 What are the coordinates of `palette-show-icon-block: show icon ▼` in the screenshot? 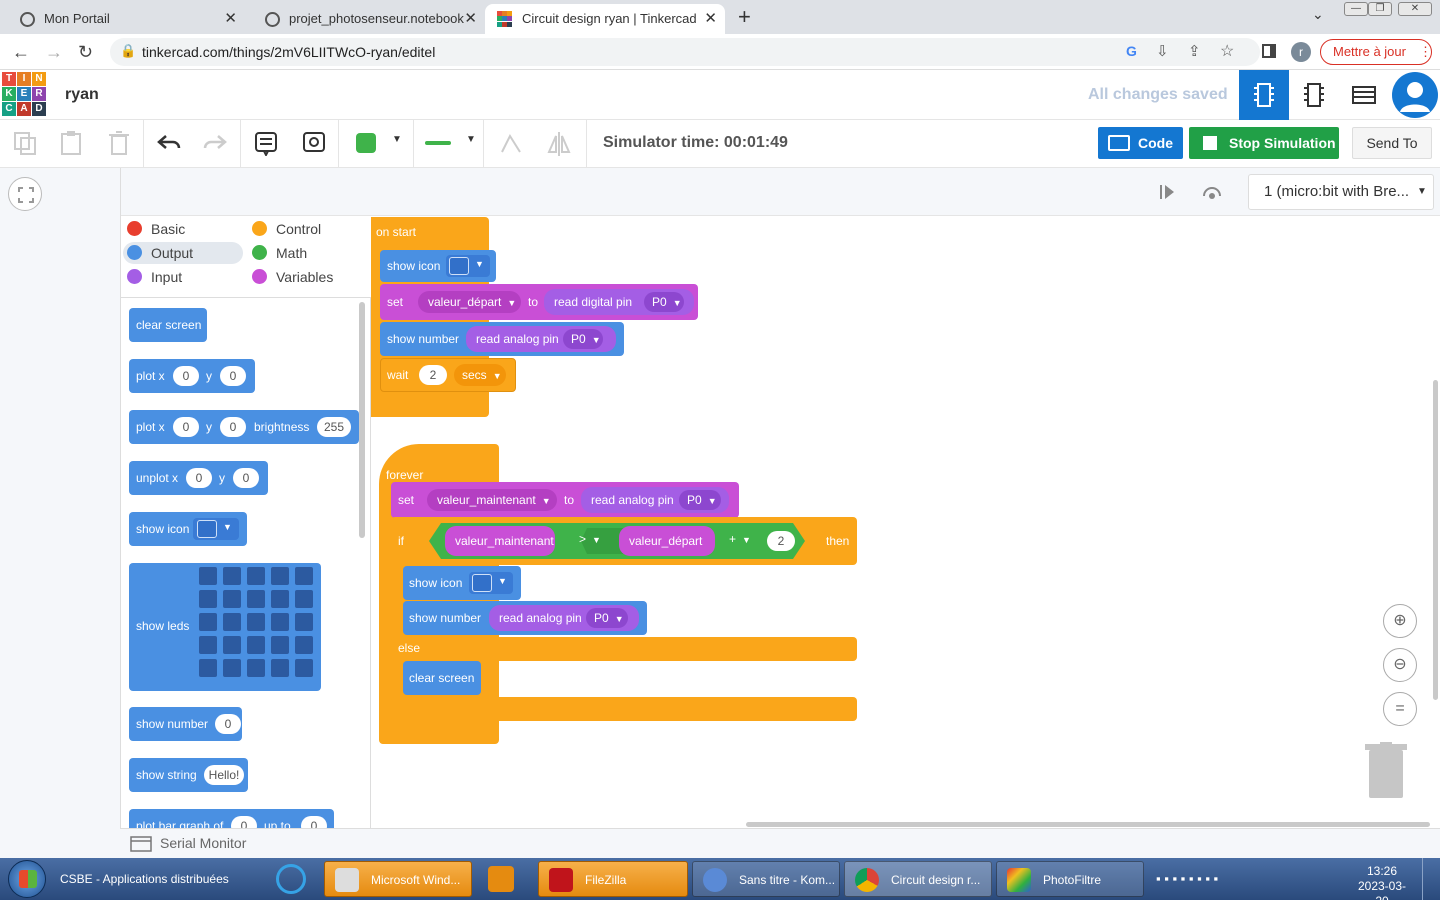 It's located at (188, 529).